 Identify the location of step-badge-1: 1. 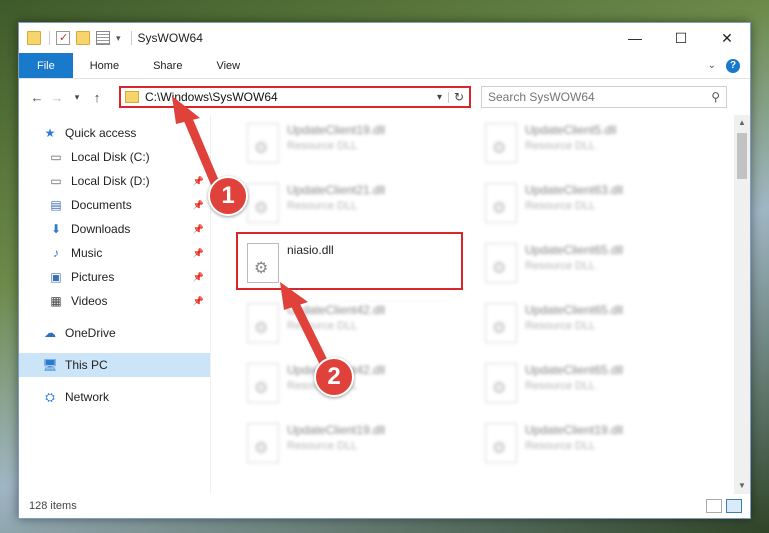
(228, 196).